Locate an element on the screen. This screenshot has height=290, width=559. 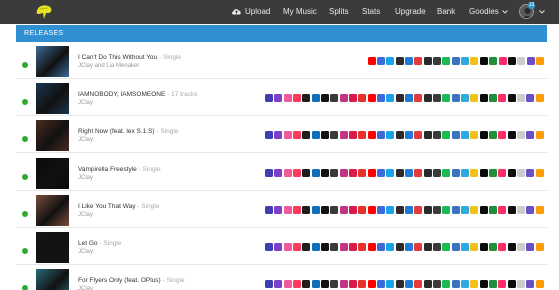
release-title-line: I Can't Do This Without You - Single is located at coordinates (129, 57).